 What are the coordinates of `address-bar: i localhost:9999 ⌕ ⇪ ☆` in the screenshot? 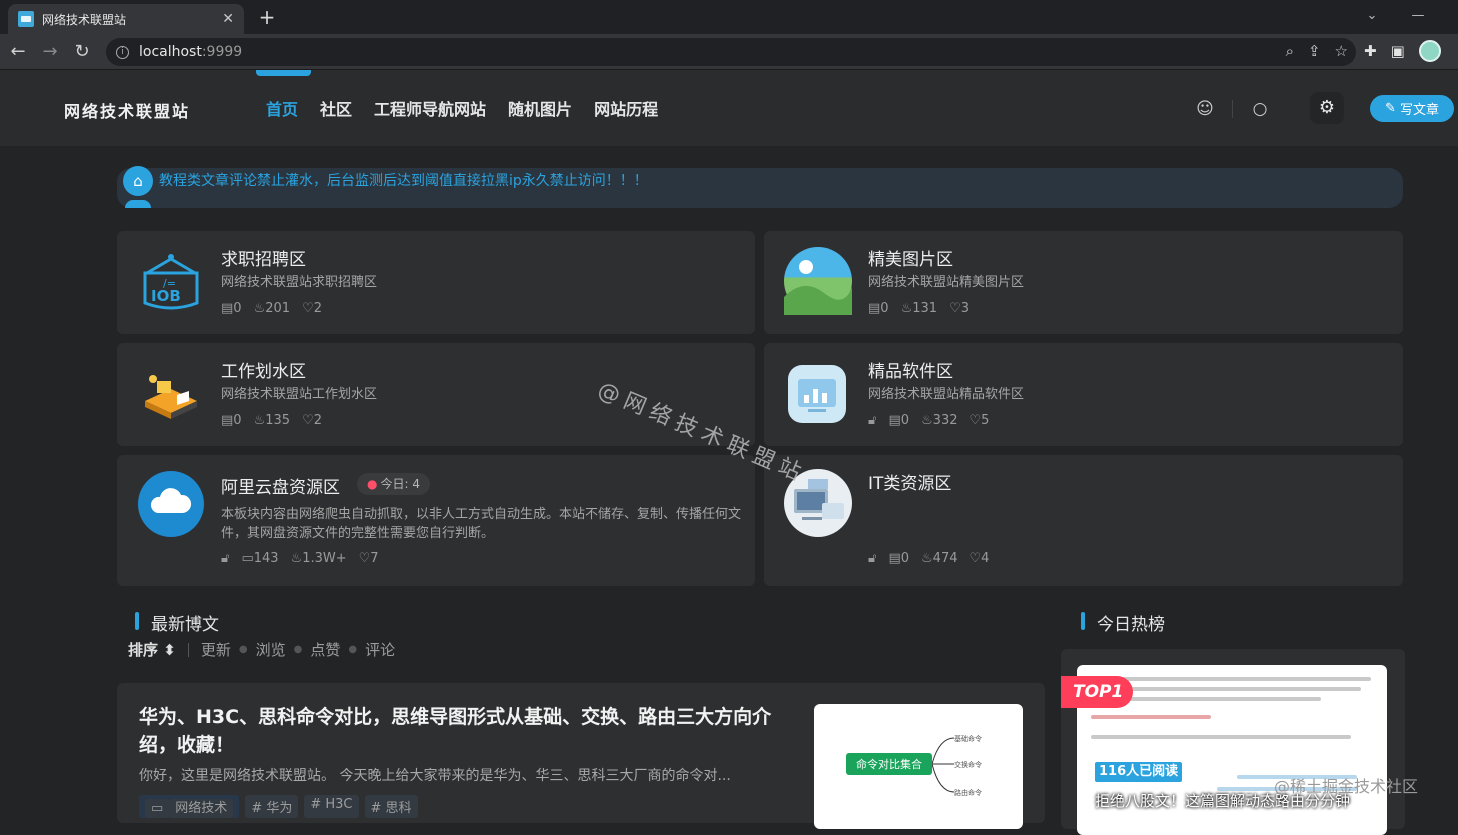 It's located at (731, 52).